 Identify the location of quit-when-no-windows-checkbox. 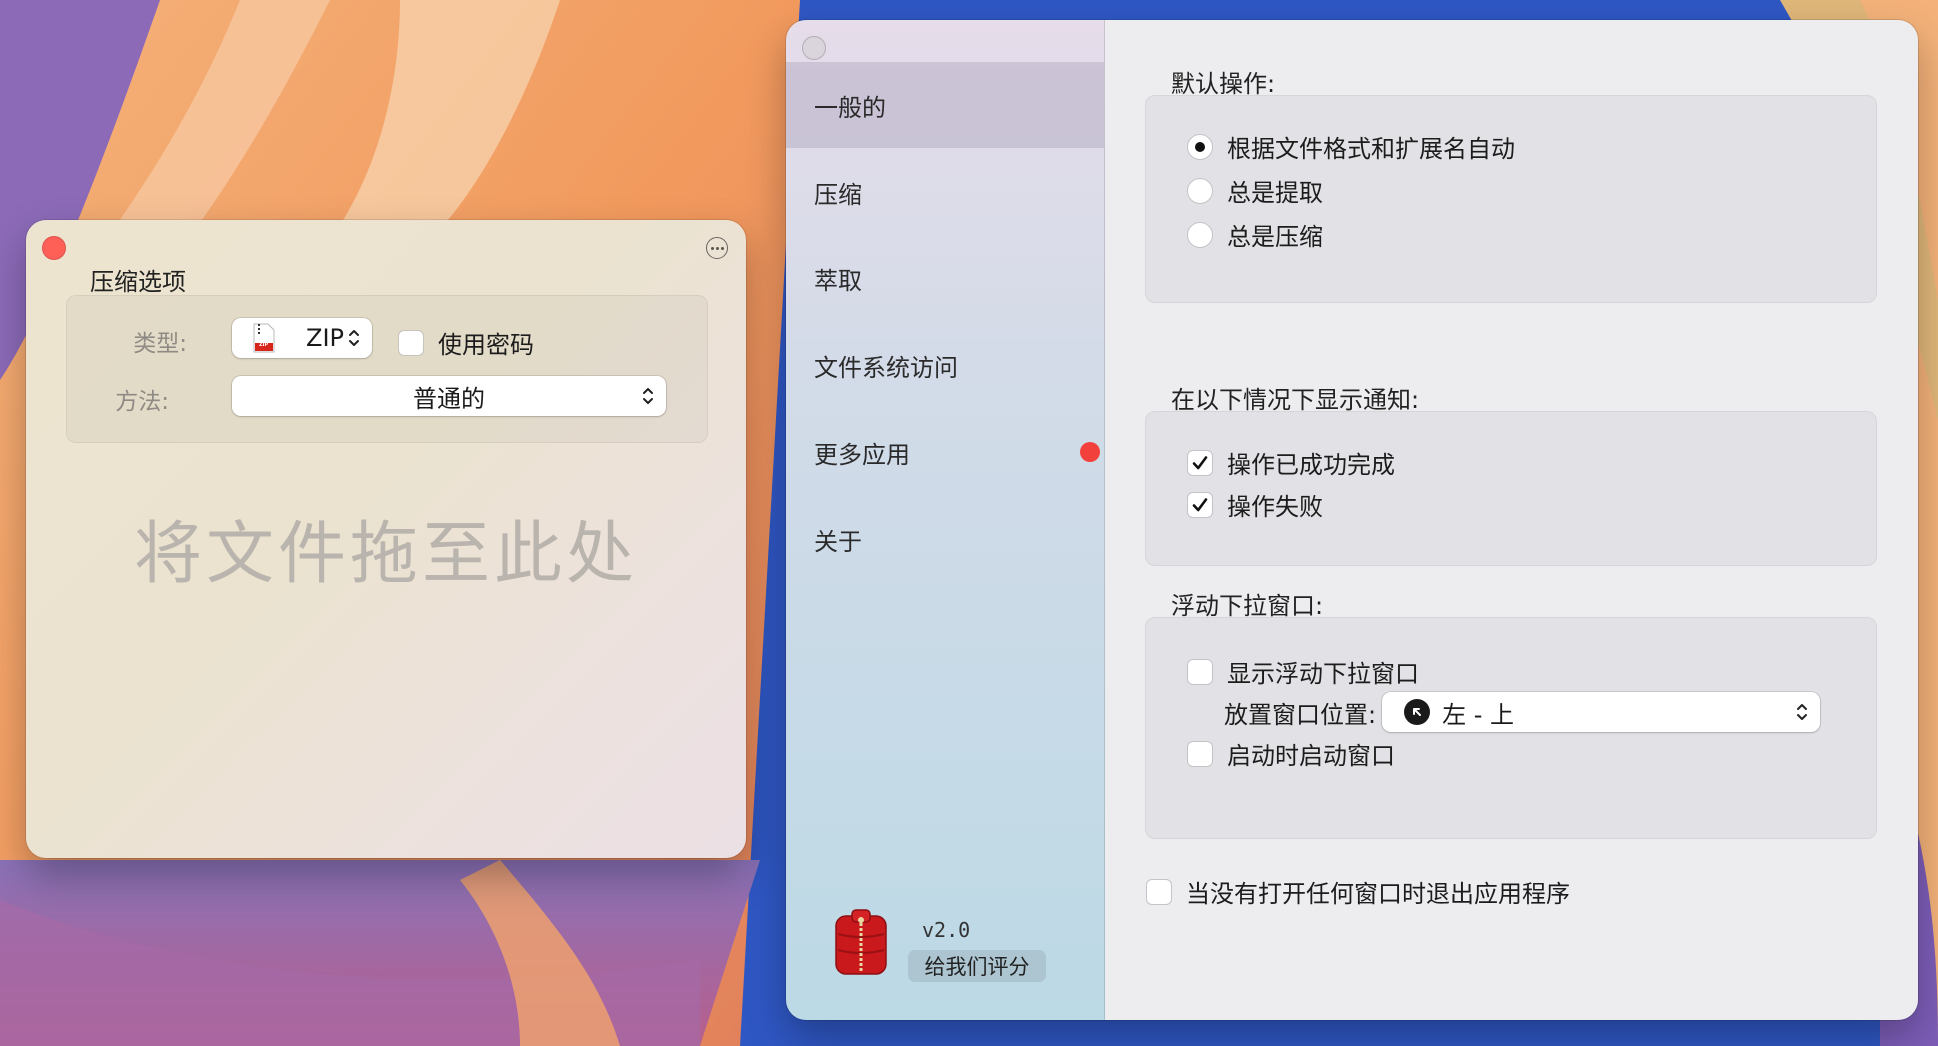
(1159, 891).